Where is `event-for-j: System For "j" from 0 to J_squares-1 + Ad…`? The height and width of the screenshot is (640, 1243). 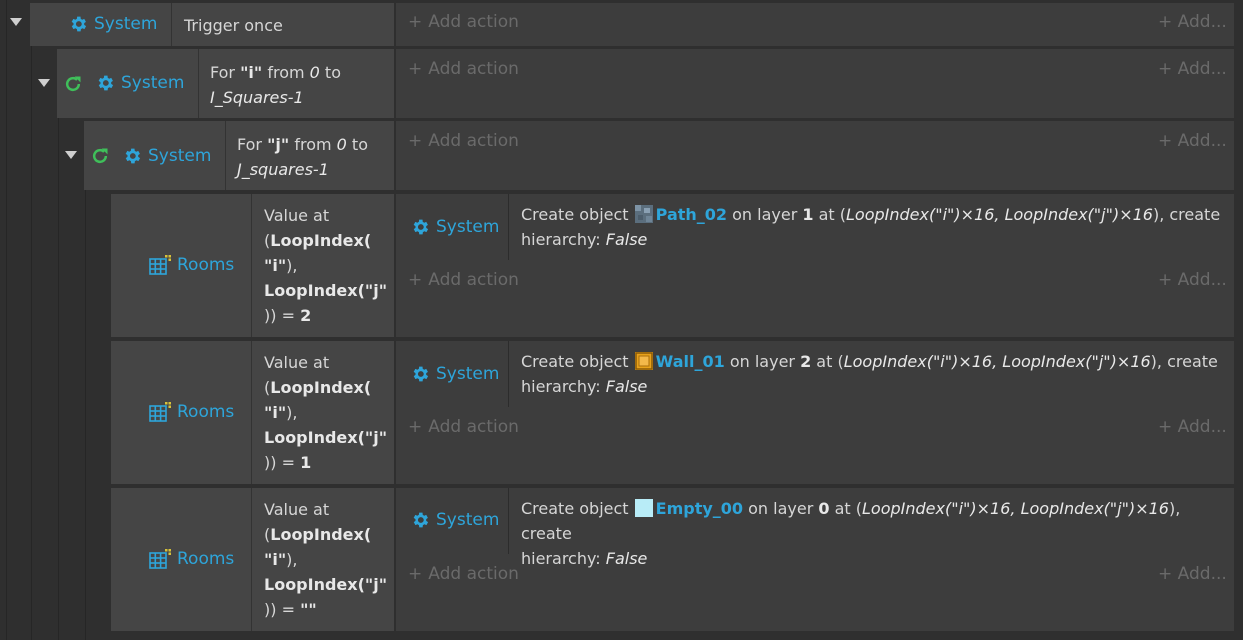 event-for-j: System For "j" from 0 to J_squares-1 + Ad… is located at coordinates (659, 155).